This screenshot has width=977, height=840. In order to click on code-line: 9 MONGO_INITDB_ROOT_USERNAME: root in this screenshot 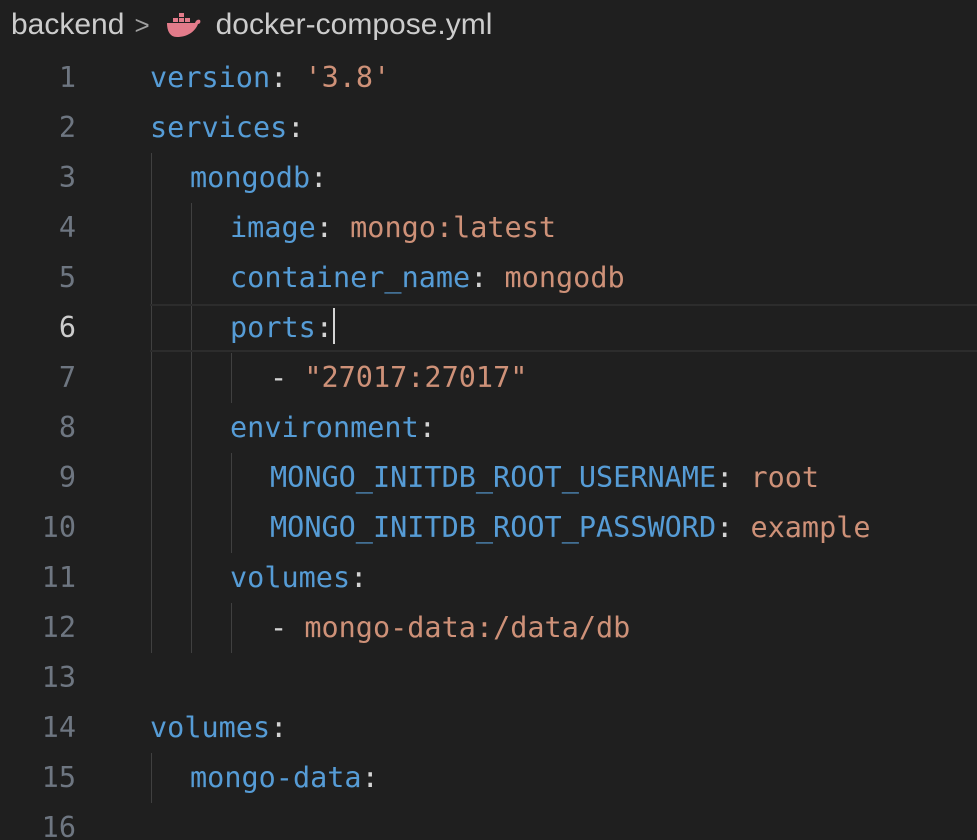, I will do `click(488, 478)`.